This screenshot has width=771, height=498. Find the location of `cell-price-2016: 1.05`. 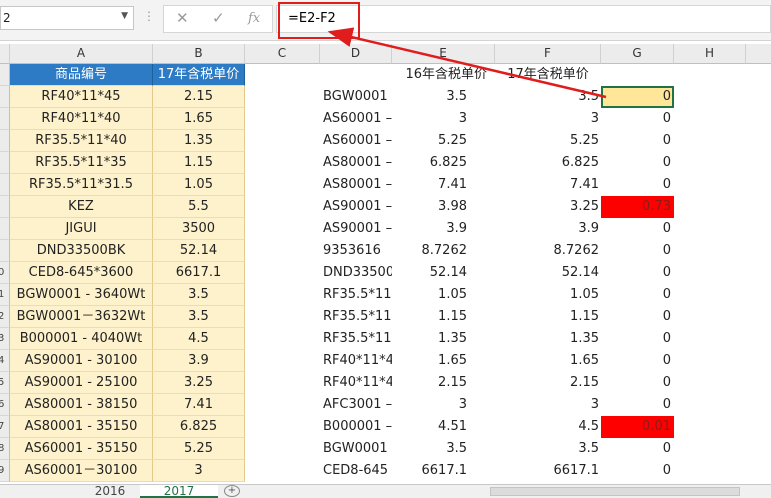

cell-price-2016: 1.05 is located at coordinates (443, 295).